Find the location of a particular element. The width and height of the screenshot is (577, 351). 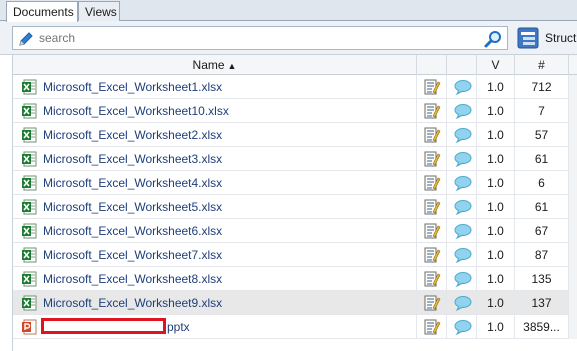

file-name: Microsoft_Excel_Worksheet4.xlsx is located at coordinates (133, 183).